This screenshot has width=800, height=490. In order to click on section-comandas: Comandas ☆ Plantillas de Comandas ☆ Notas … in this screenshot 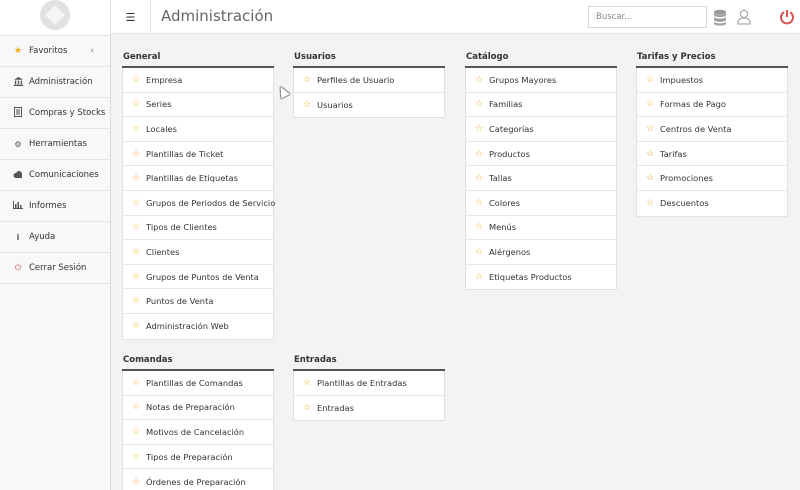, I will do `click(198, 422)`.